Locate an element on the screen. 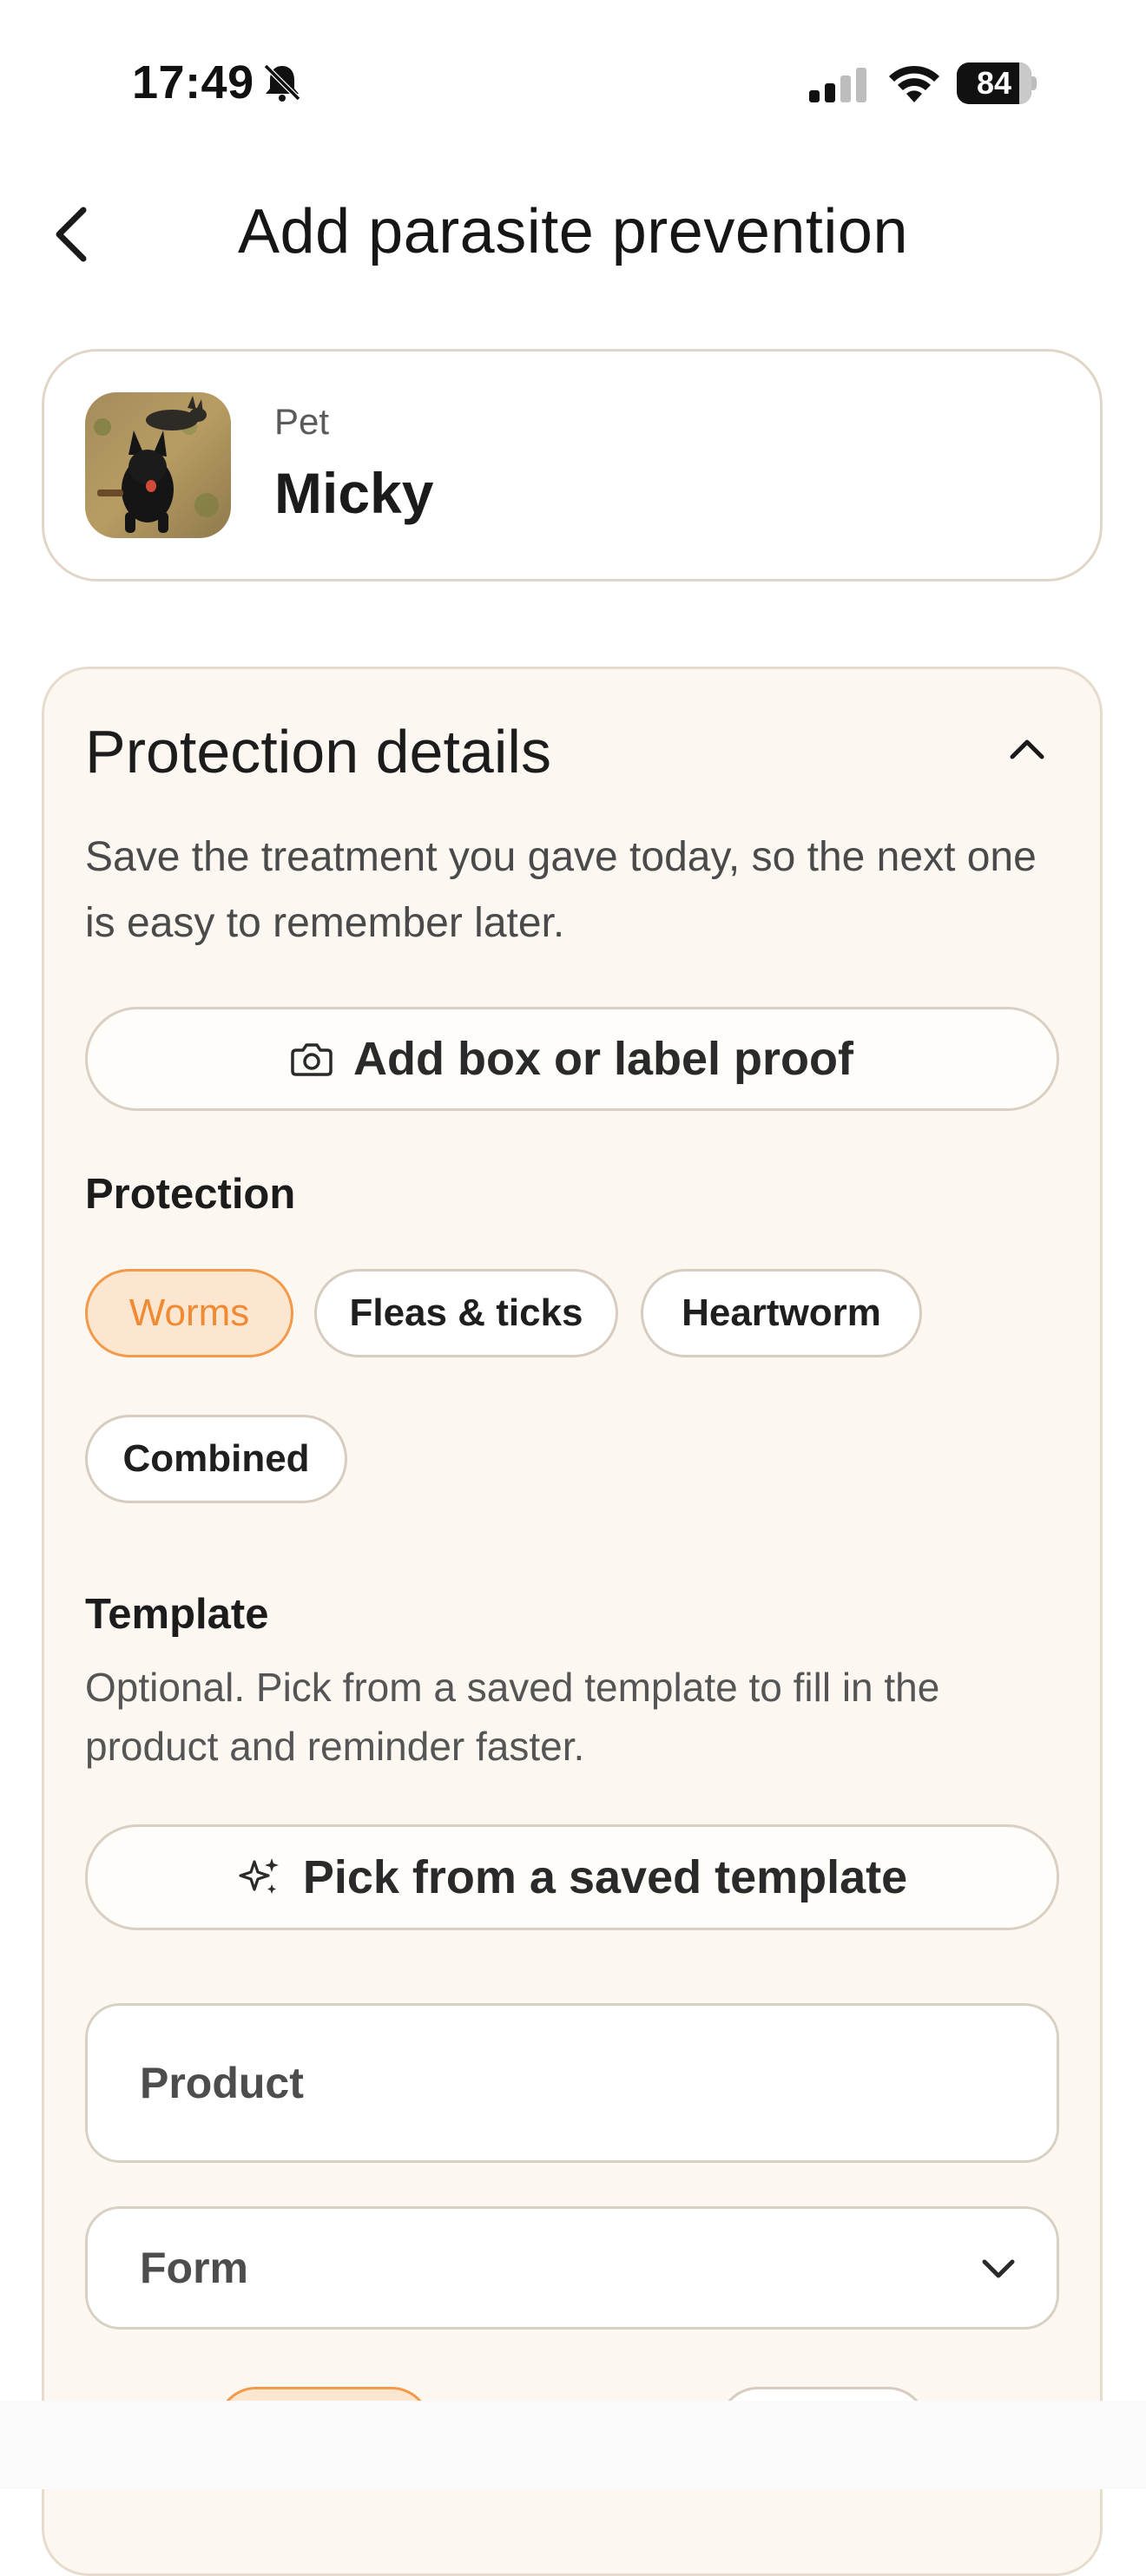 The image size is (1146, 2576). camera-icon is located at coordinates (312, 1059).